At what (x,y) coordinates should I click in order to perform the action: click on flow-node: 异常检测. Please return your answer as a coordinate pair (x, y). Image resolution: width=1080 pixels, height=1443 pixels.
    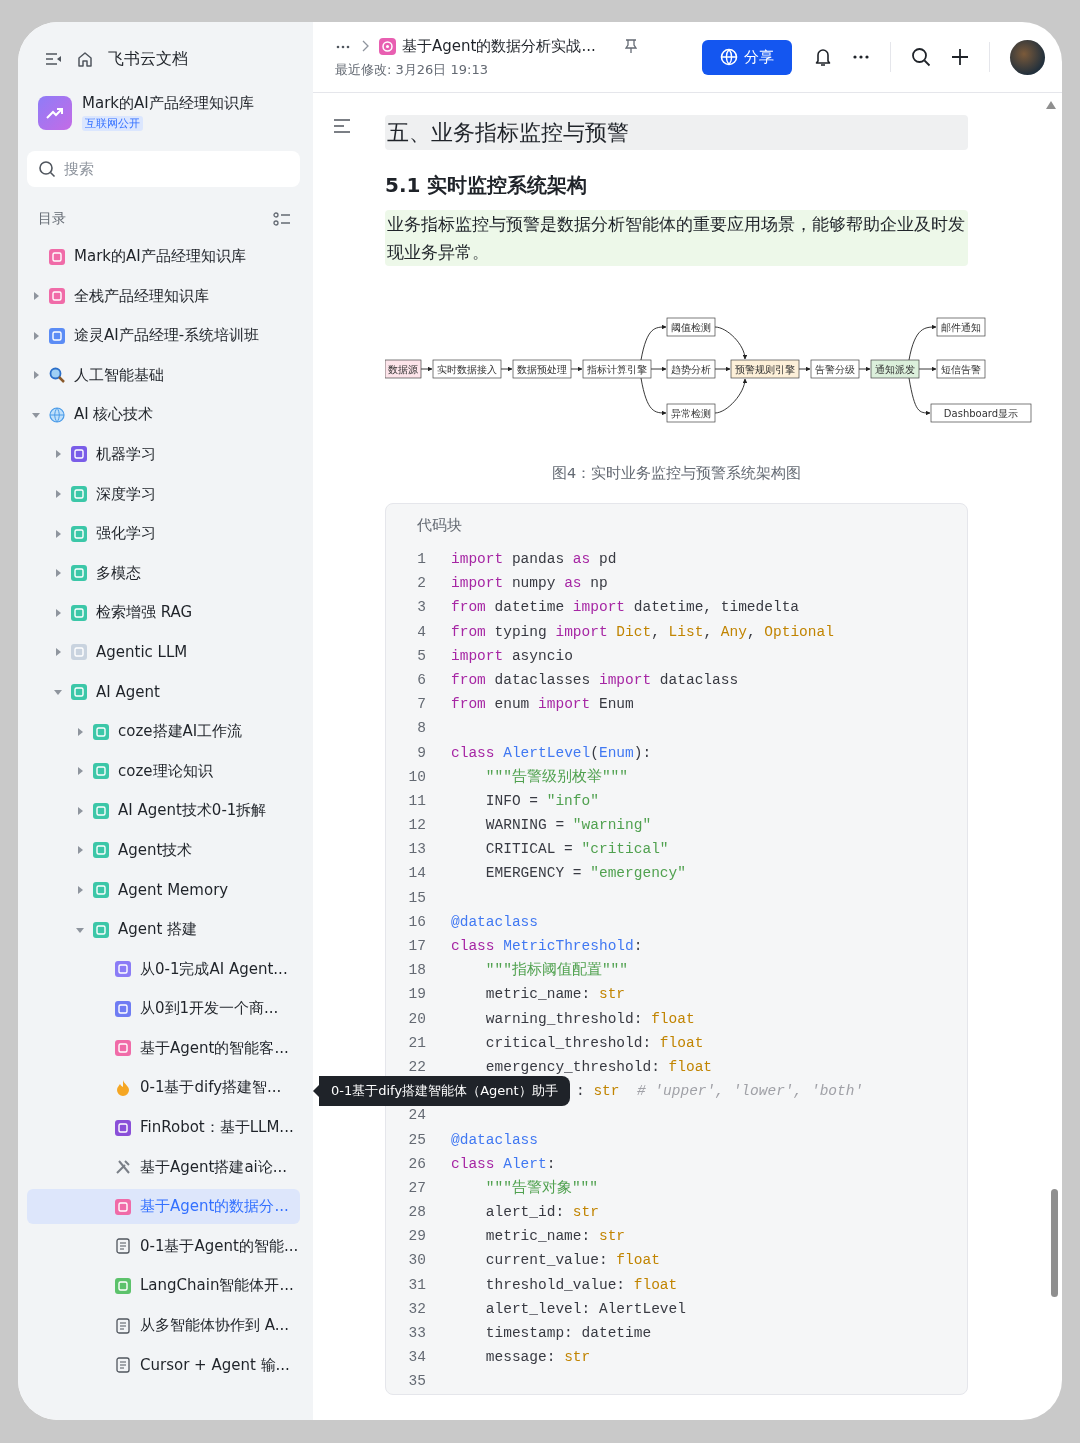
    Looking at the image, I should click on (691, 413).